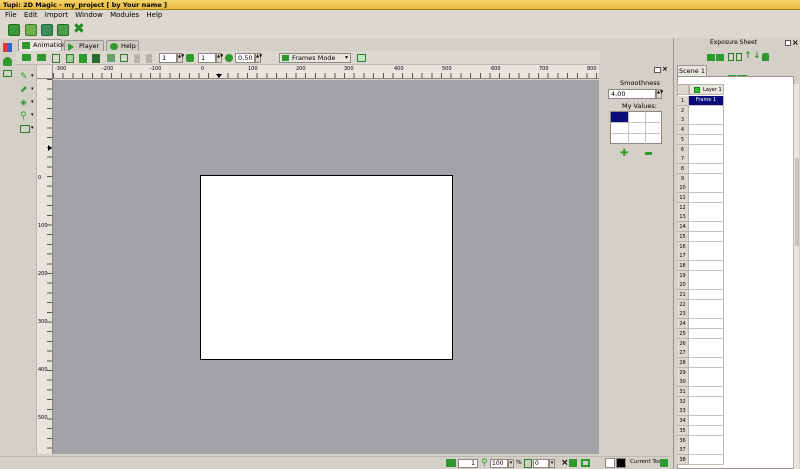 This screenshot has width=800, height=469. Describe the element at coordinates (797, 202) in the screenshot. I see `scrollbar-thumb` at that location.